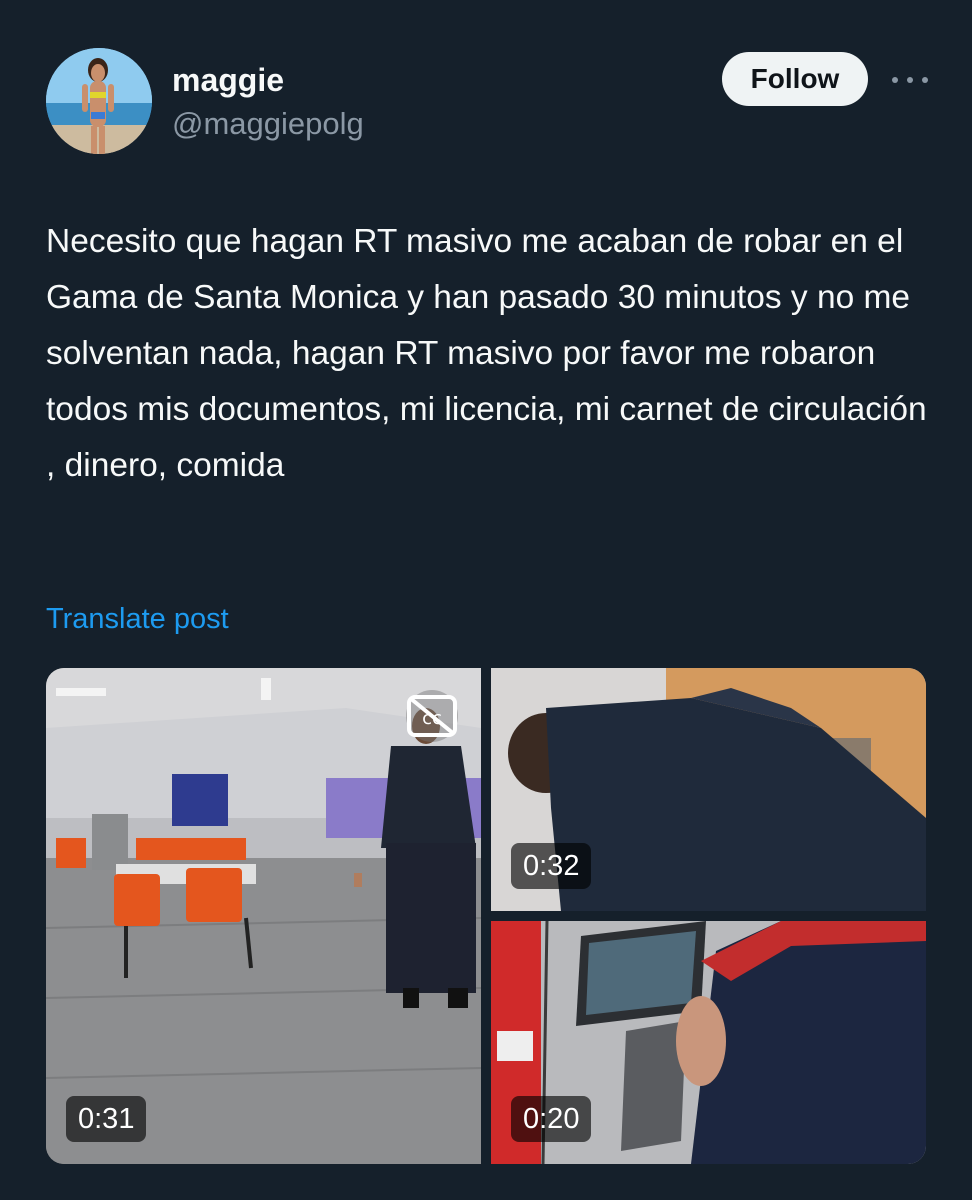  Describe the element at coordinates (910, 80) in the screenshot. I see `more-horizontal-icon` at that location.